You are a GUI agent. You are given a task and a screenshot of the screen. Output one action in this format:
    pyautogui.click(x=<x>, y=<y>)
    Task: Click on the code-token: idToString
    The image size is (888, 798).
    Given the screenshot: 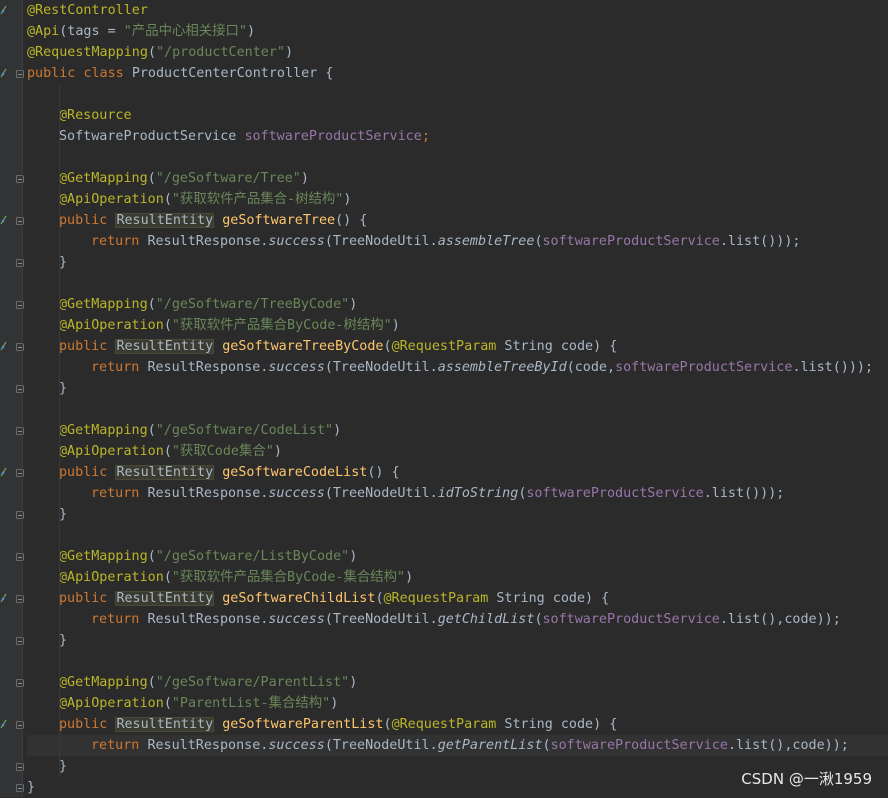 What is the action you would take?
    pyautogui.click(x=478, y=493)
    